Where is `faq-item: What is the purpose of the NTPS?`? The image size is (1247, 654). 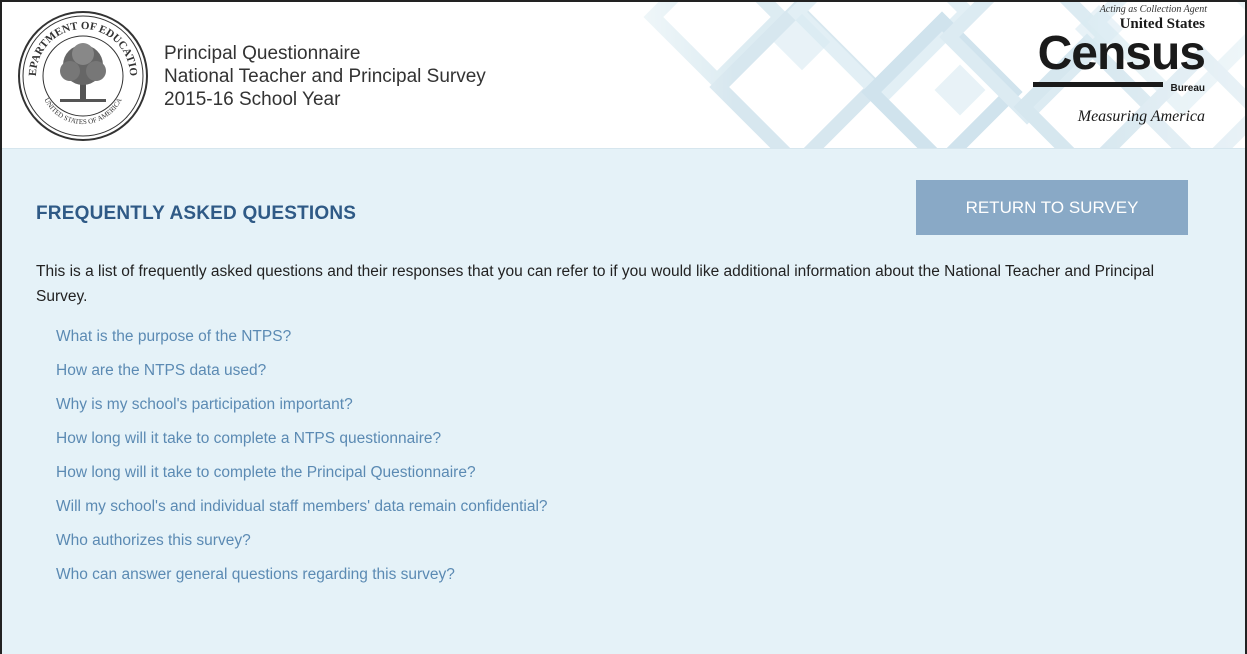 faq-item: What is the purpose of the NTPS? is located at coordinates (302, 345).